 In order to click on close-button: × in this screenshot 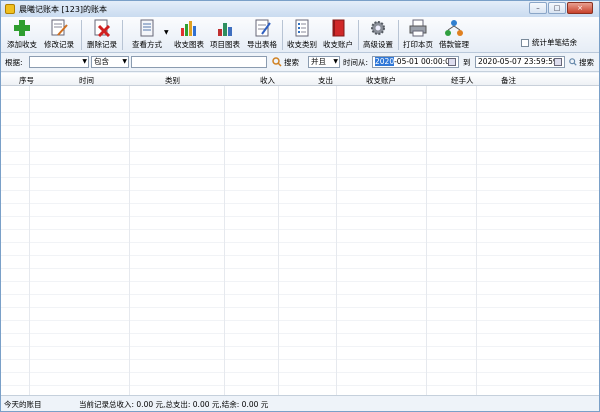, I will do `click(580, 8)`.